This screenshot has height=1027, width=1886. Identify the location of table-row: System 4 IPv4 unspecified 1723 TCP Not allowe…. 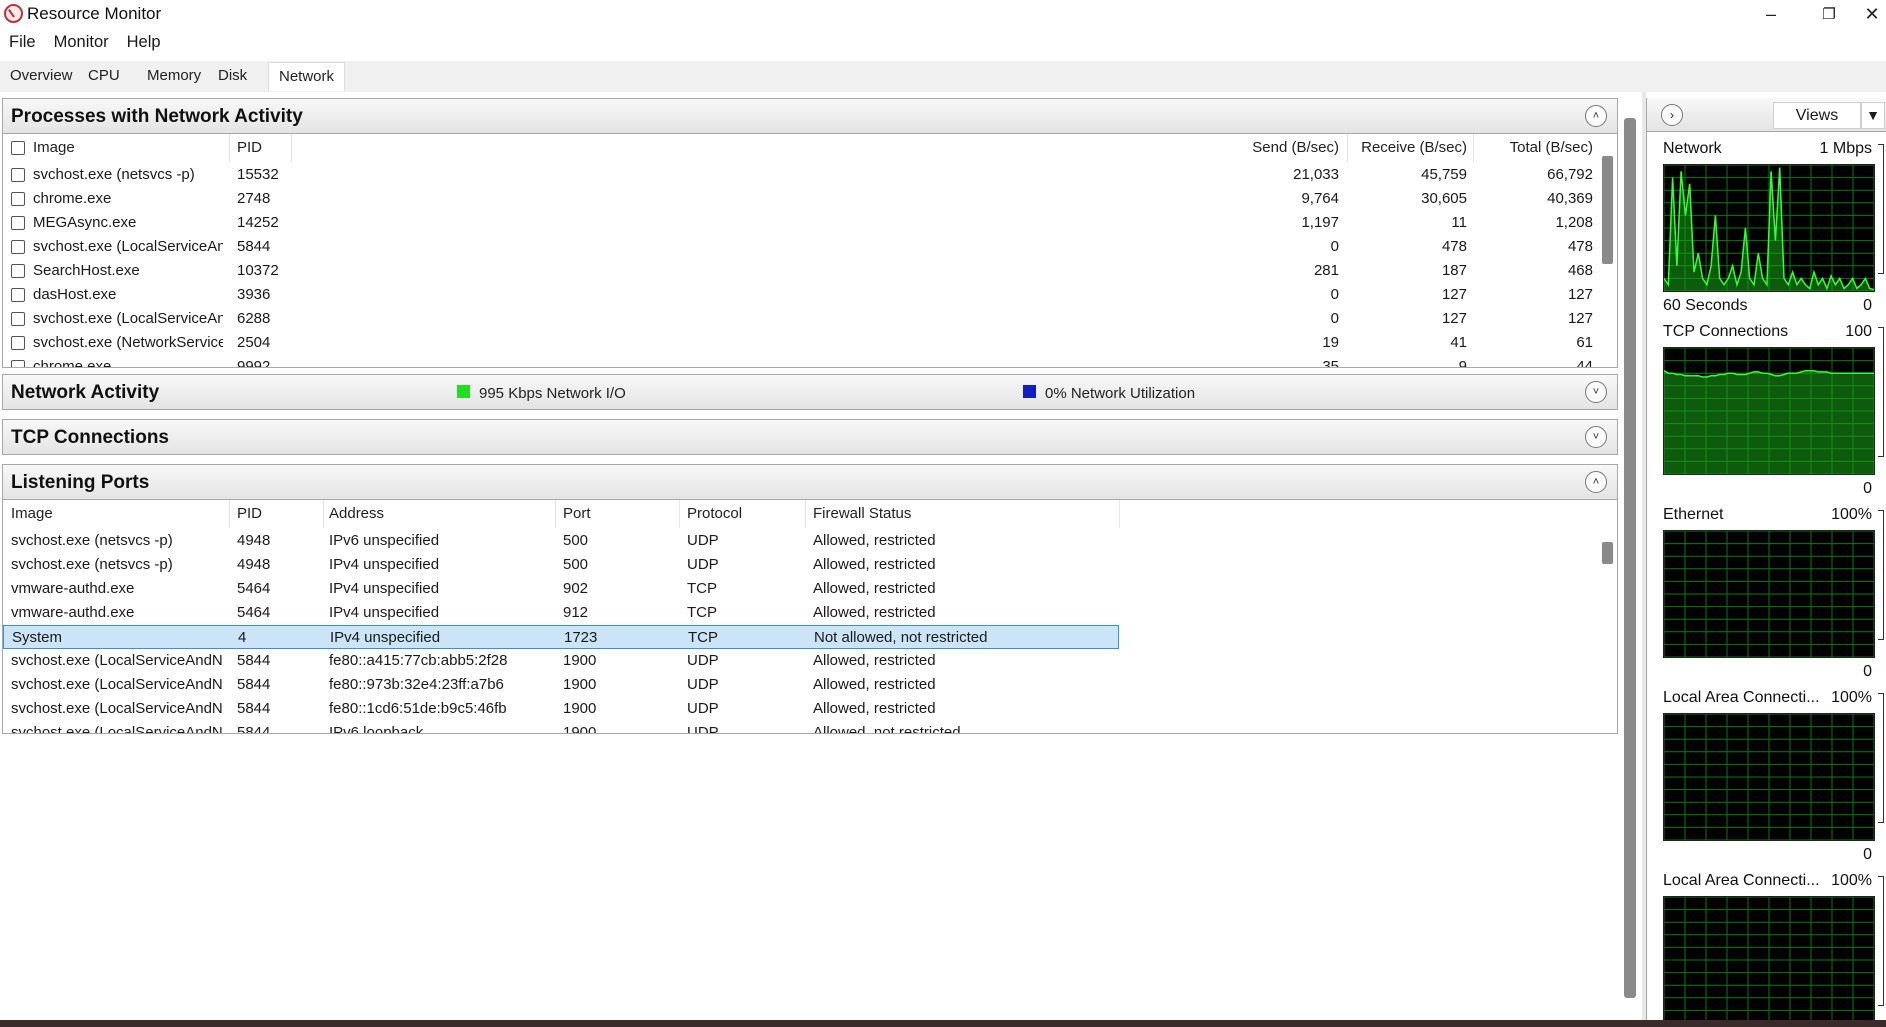
(561, 637).